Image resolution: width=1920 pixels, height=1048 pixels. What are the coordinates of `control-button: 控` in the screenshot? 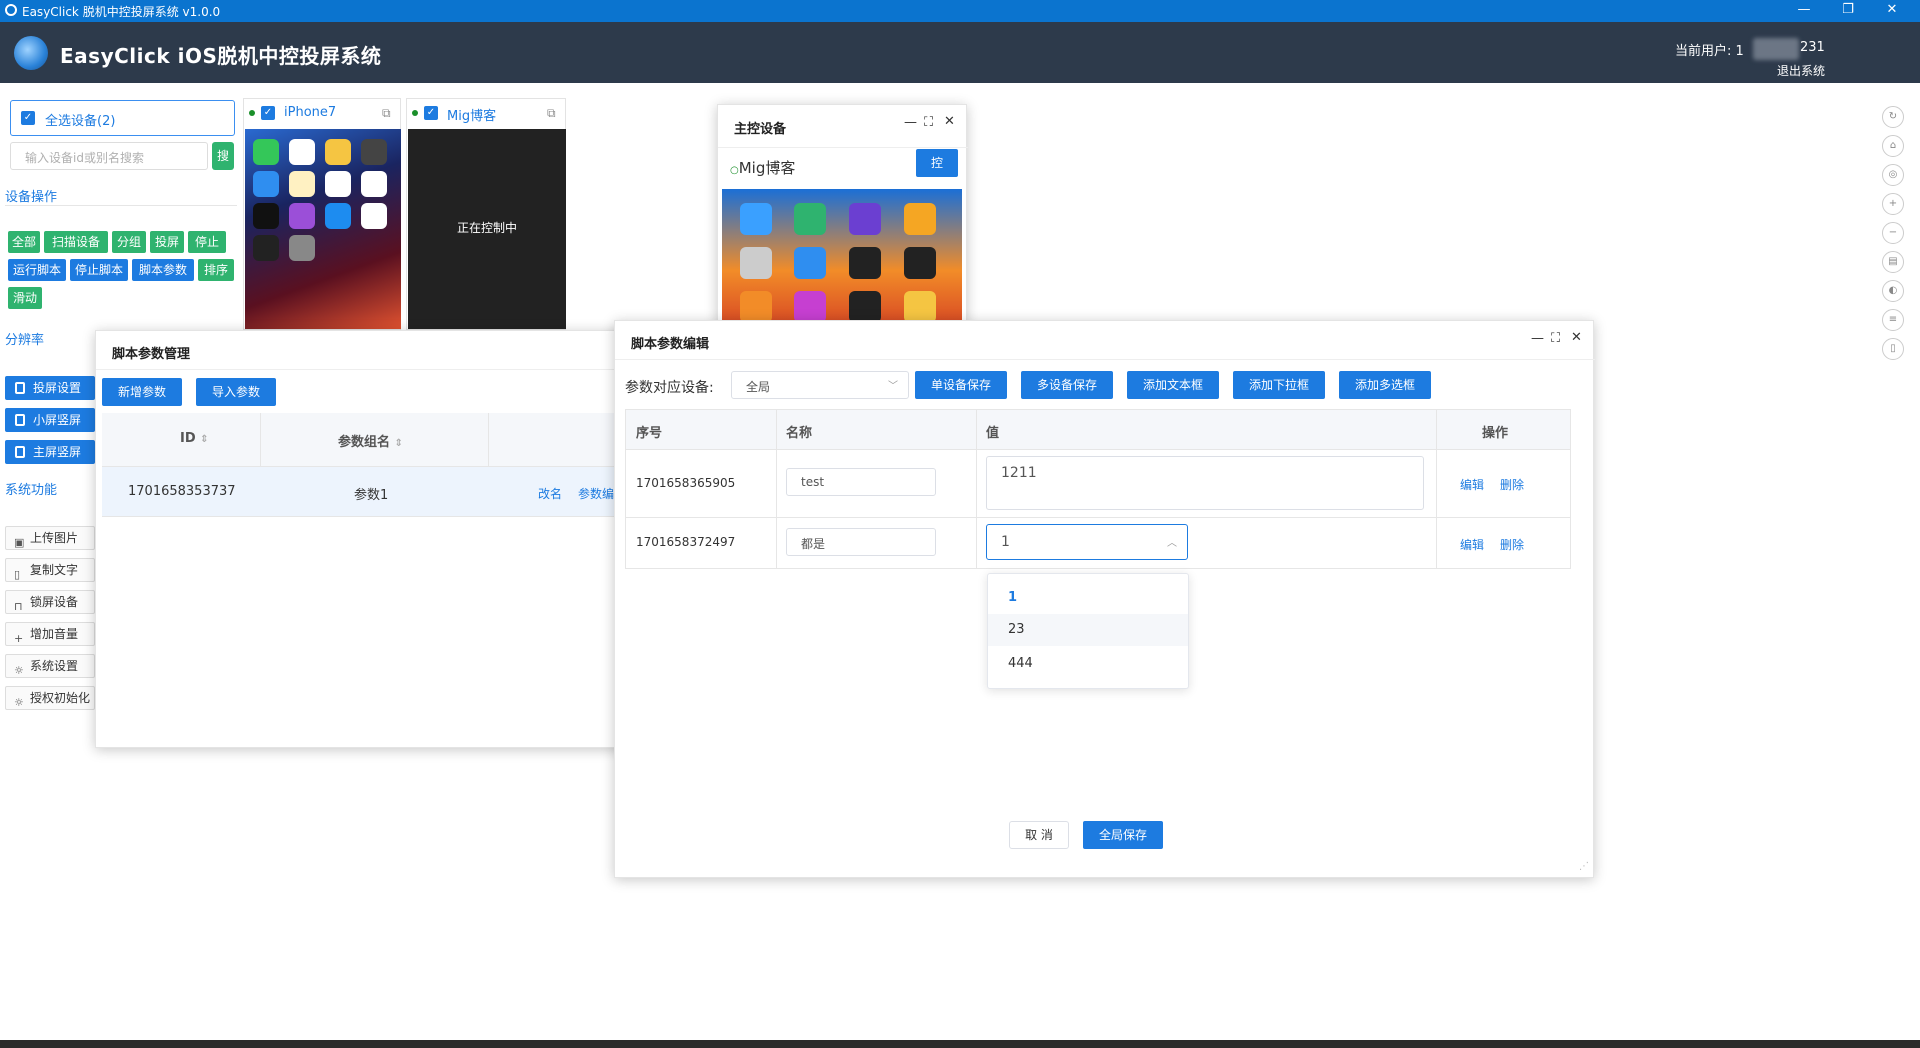 It's located at (937, 163).